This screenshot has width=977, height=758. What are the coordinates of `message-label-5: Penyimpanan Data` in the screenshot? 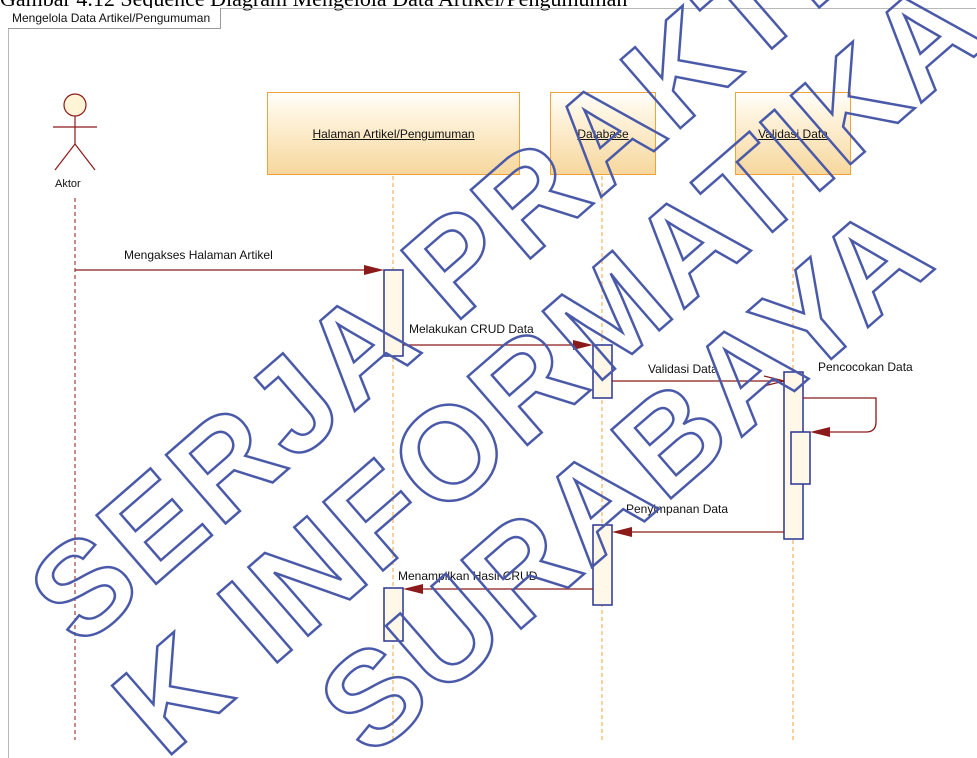 It's located at (677, 509).